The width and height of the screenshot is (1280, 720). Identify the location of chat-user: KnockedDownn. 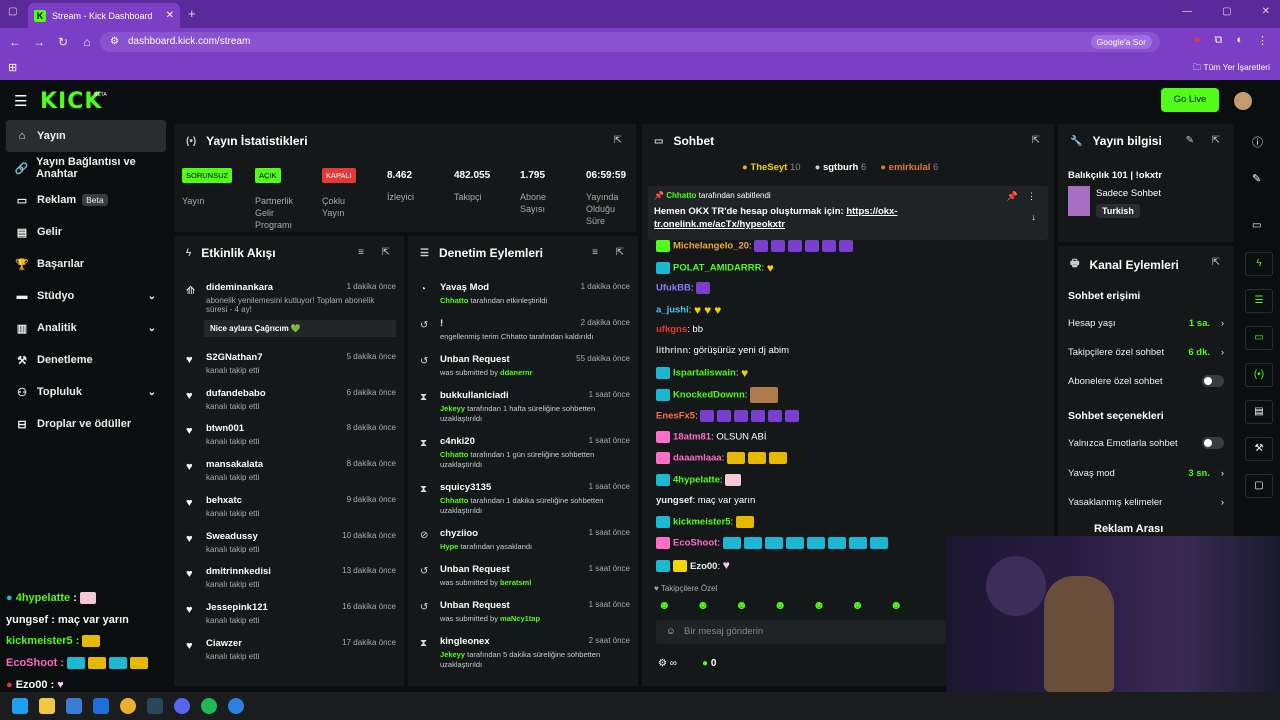
(709, 395).